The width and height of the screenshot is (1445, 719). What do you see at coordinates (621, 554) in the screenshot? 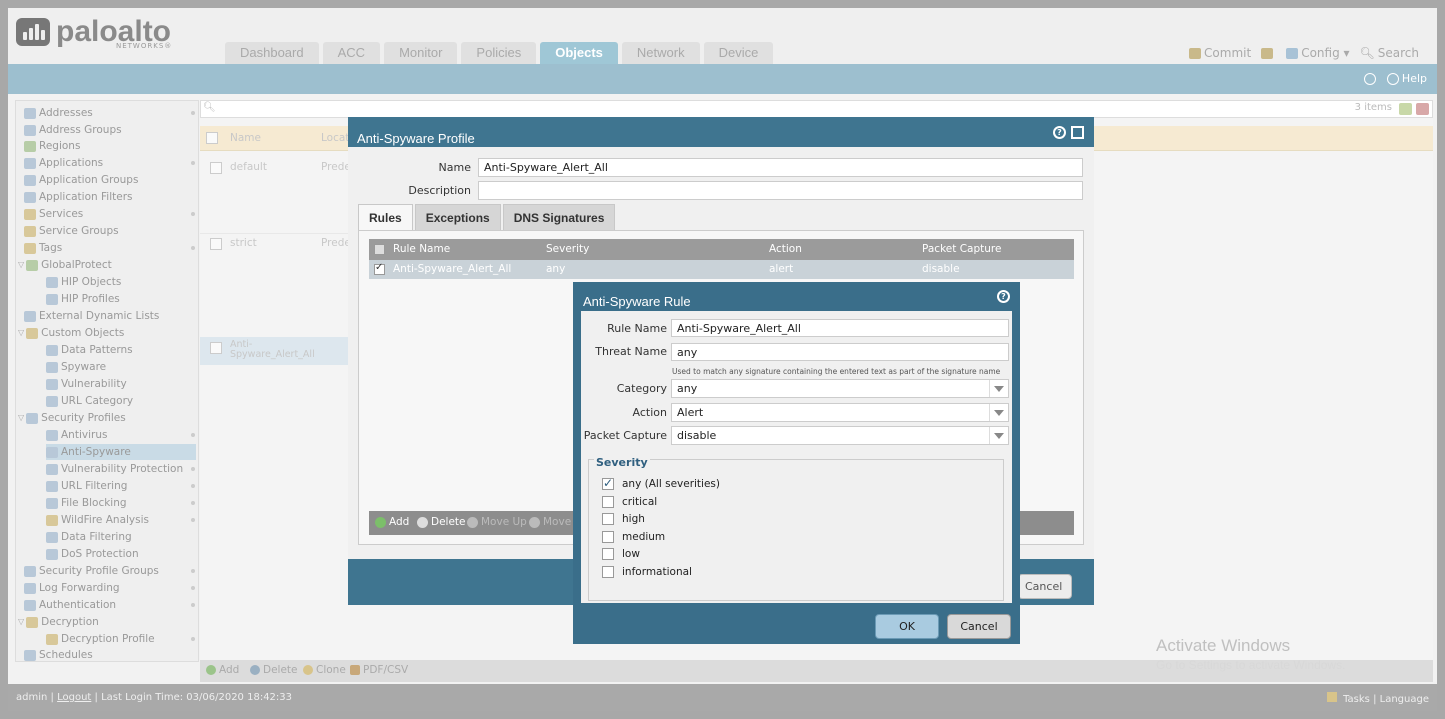
I see `severity-option-low: low` at bounding box center [621, 554].